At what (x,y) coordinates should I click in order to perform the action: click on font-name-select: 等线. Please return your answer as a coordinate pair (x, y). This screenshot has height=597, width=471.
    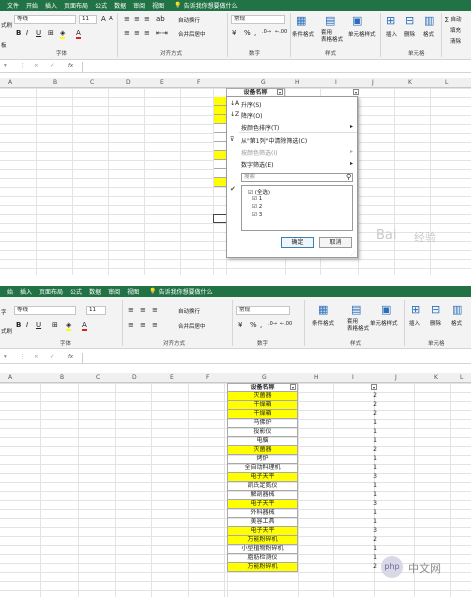
    Looking at the image, I should click on (45, 310).